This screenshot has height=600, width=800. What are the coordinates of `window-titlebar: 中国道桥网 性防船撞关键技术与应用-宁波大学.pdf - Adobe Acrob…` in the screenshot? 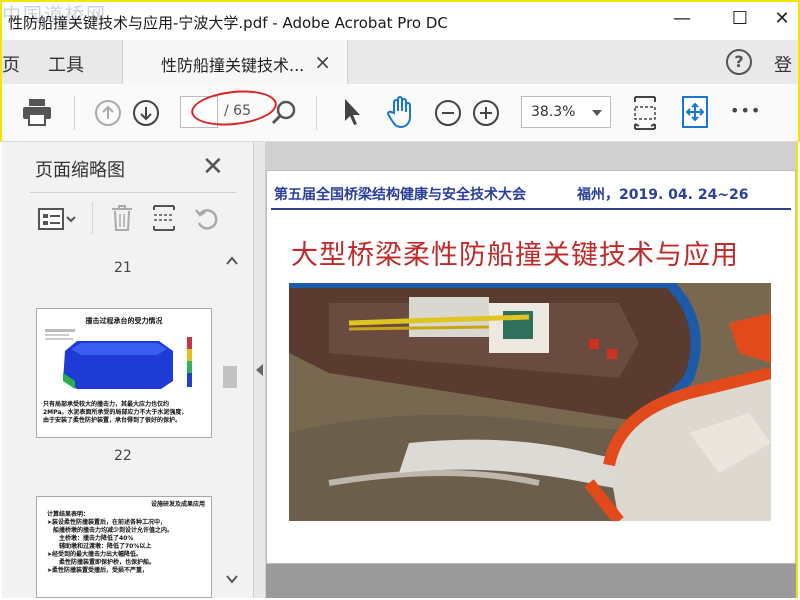 It's located at (400, 20).